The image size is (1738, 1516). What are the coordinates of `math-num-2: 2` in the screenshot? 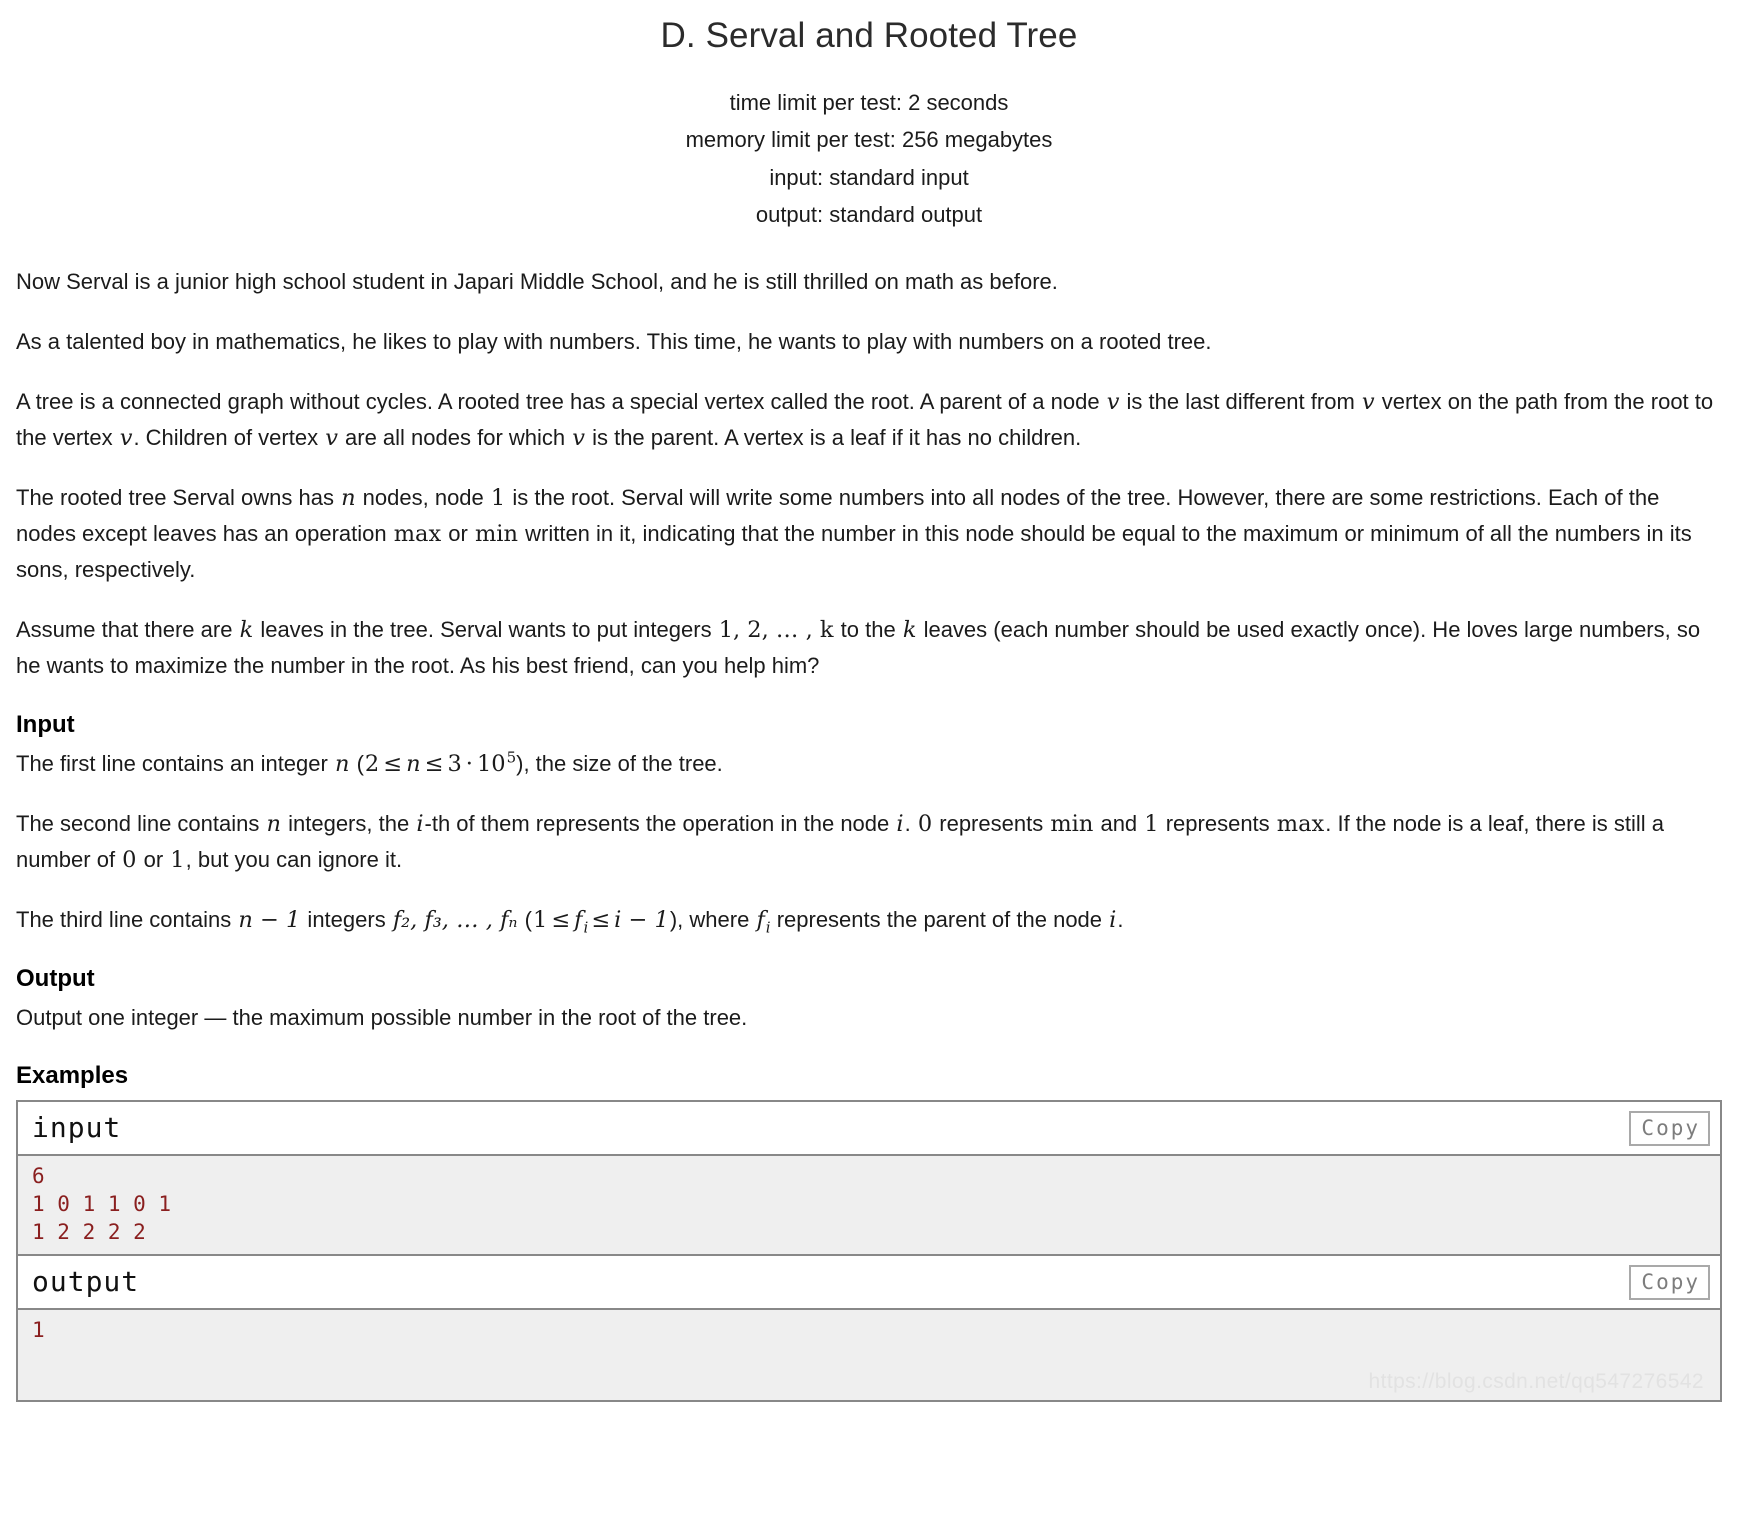 It's located at (372, 763).